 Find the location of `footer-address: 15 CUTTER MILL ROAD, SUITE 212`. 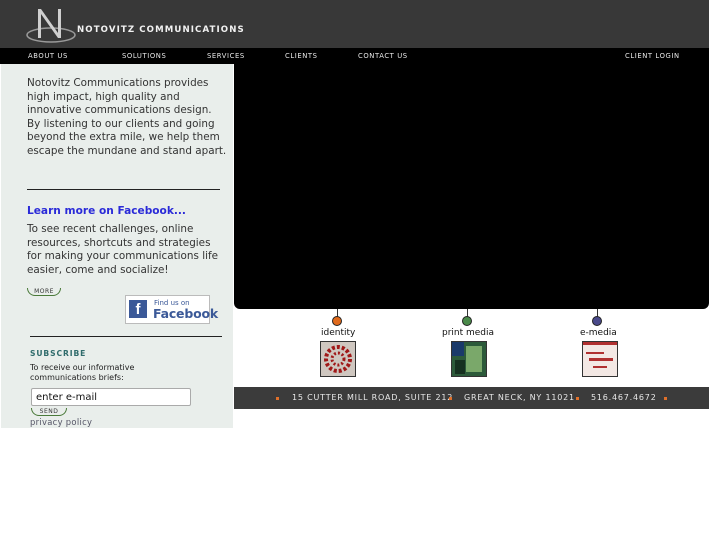

footer-address: 15 CUTTER MILL ROAD, SUITE 212 is located at coordinates (373, 397).